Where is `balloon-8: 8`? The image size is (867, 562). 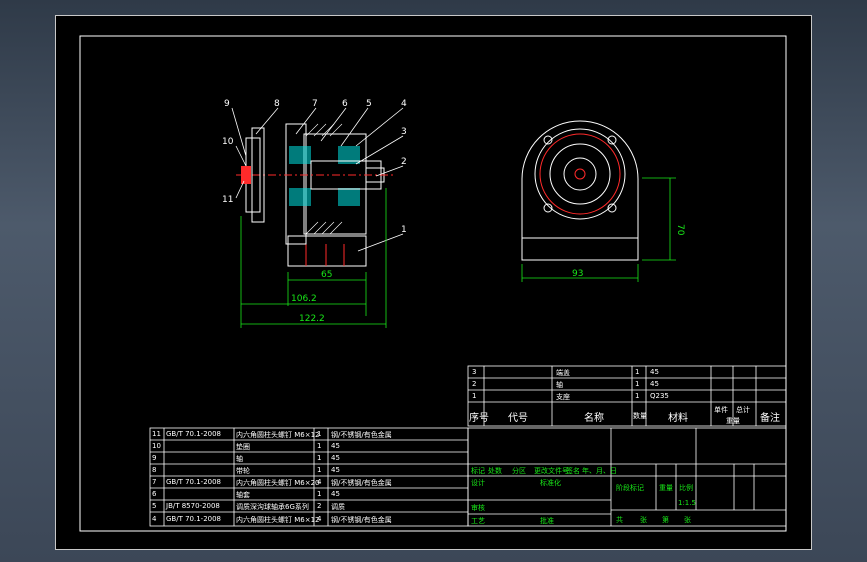
balloon-8: 8 is located at coordinates (277, 104).